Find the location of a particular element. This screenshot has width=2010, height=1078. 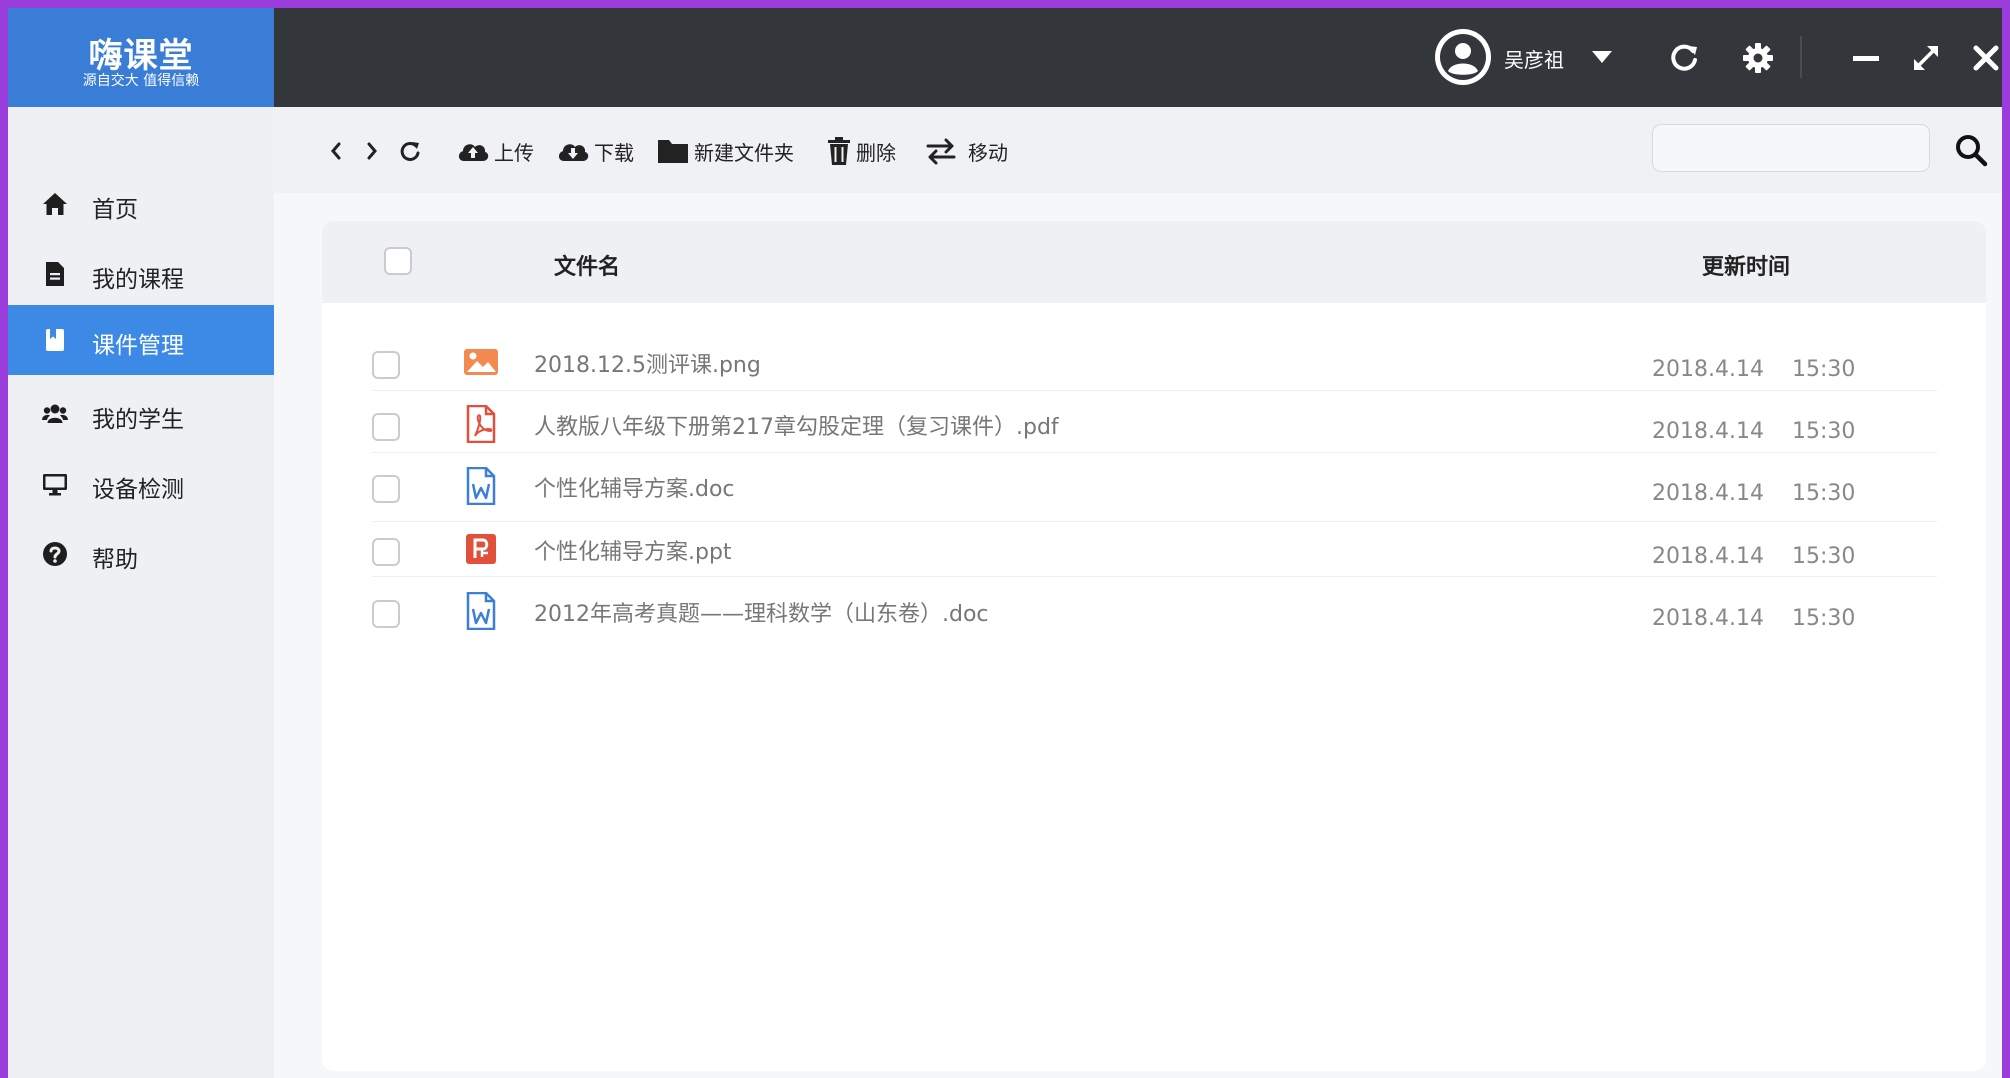

file-name: 个性化辅导方案.doc is located at coordinates (634, 487).